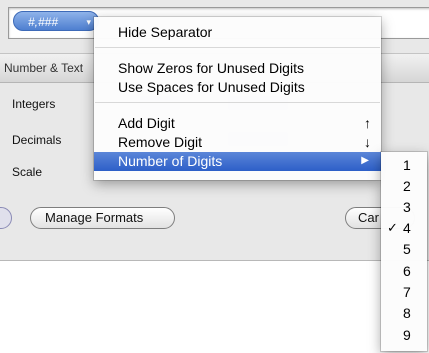  I want to click on submenu-item-label: 8, so click(407, 313).